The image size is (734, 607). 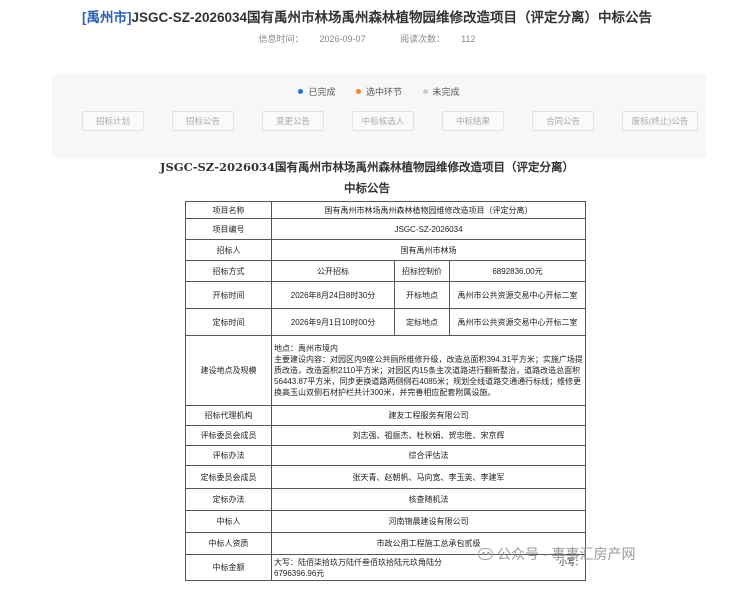 I want to click on legend-selected: 选中环节, so click(x=378, y=91).